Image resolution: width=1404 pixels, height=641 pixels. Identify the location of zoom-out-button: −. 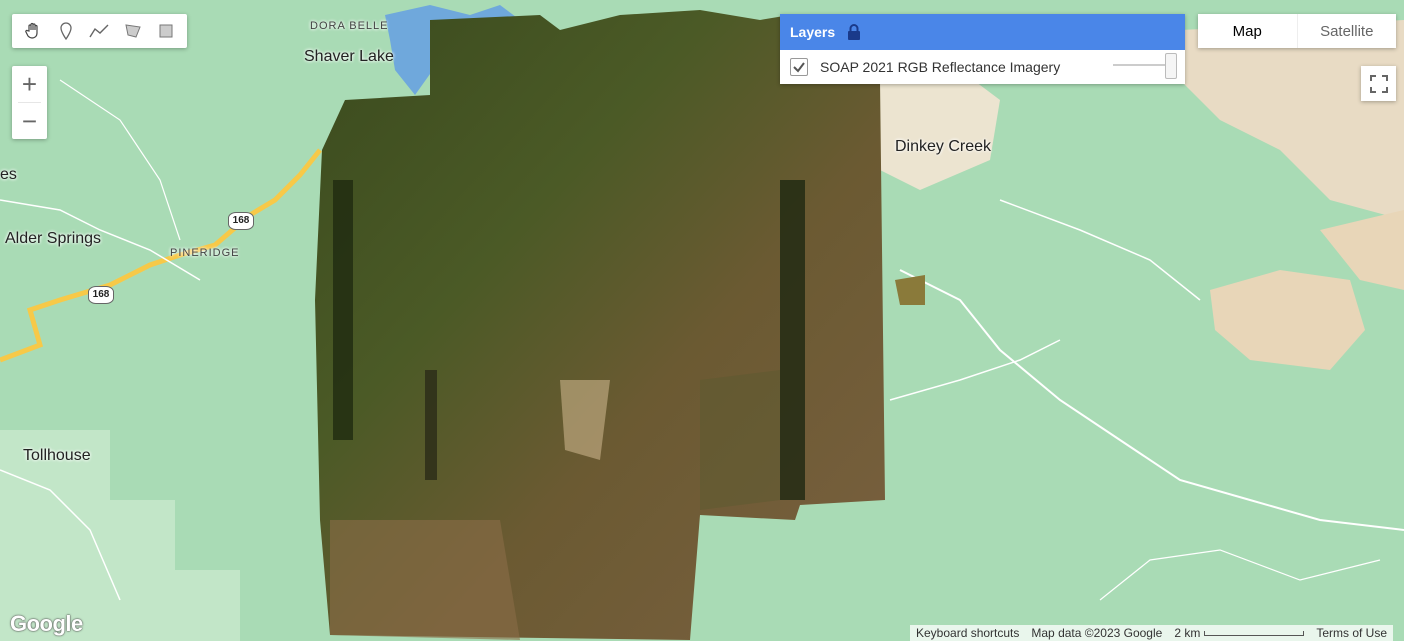
(29, 121).